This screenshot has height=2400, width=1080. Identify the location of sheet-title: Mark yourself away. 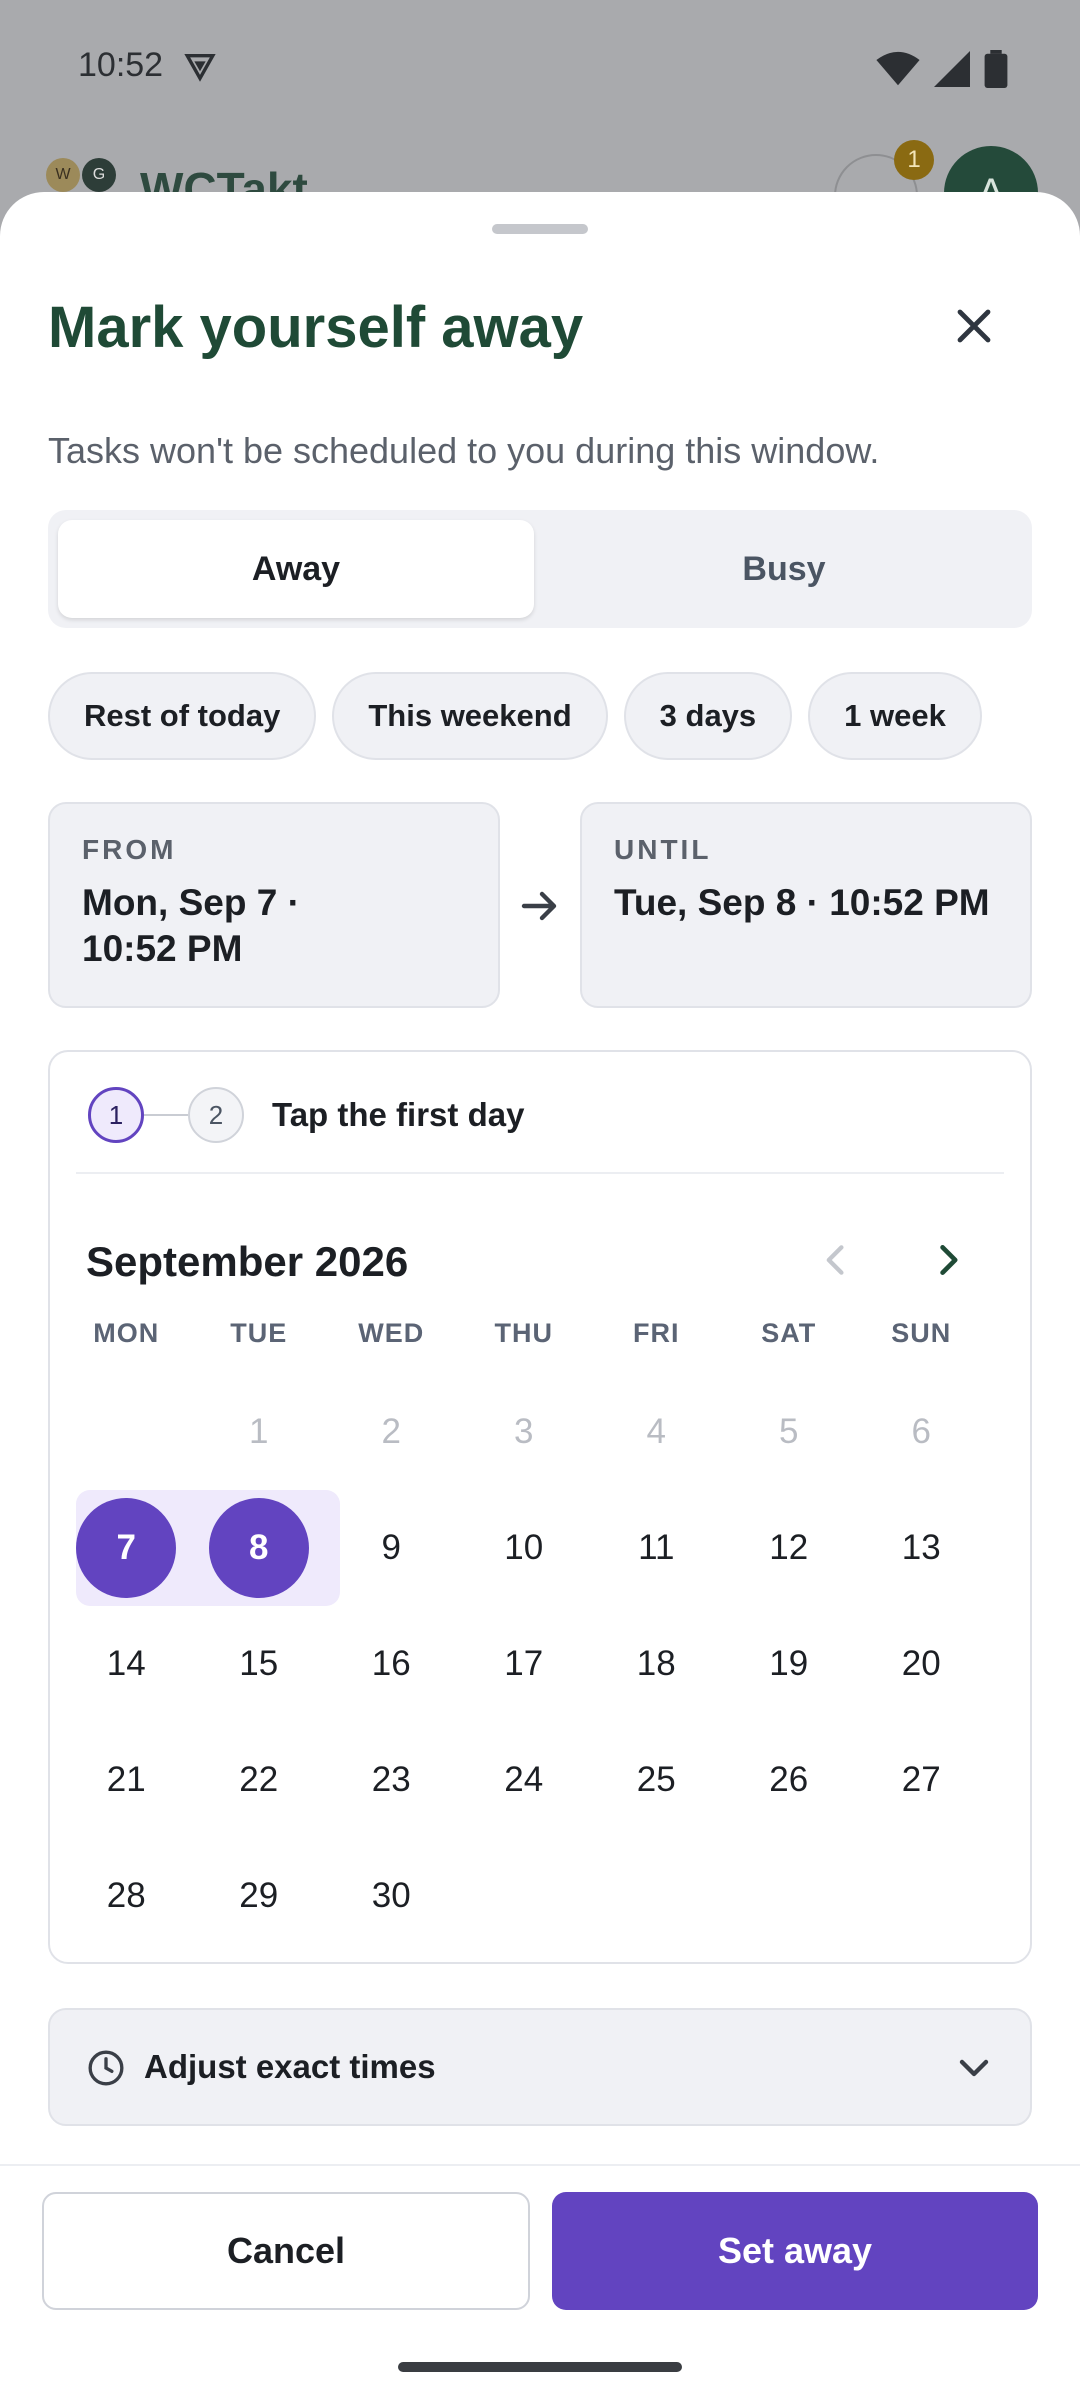
(316, 327).